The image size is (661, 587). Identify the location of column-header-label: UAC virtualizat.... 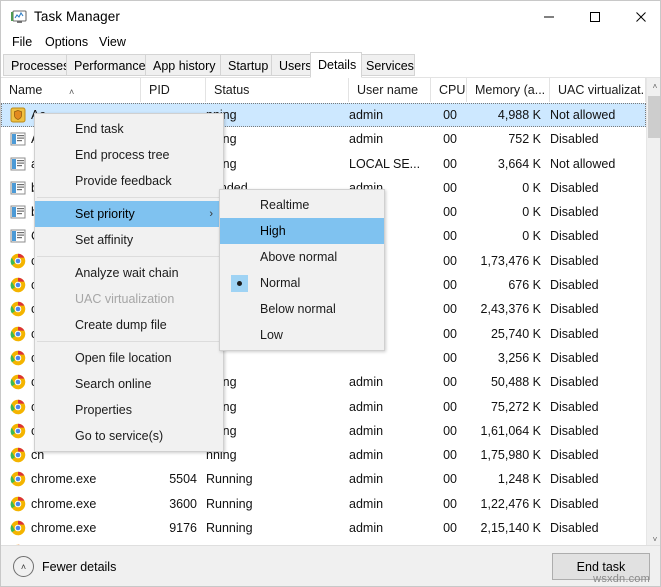
(602, 90).